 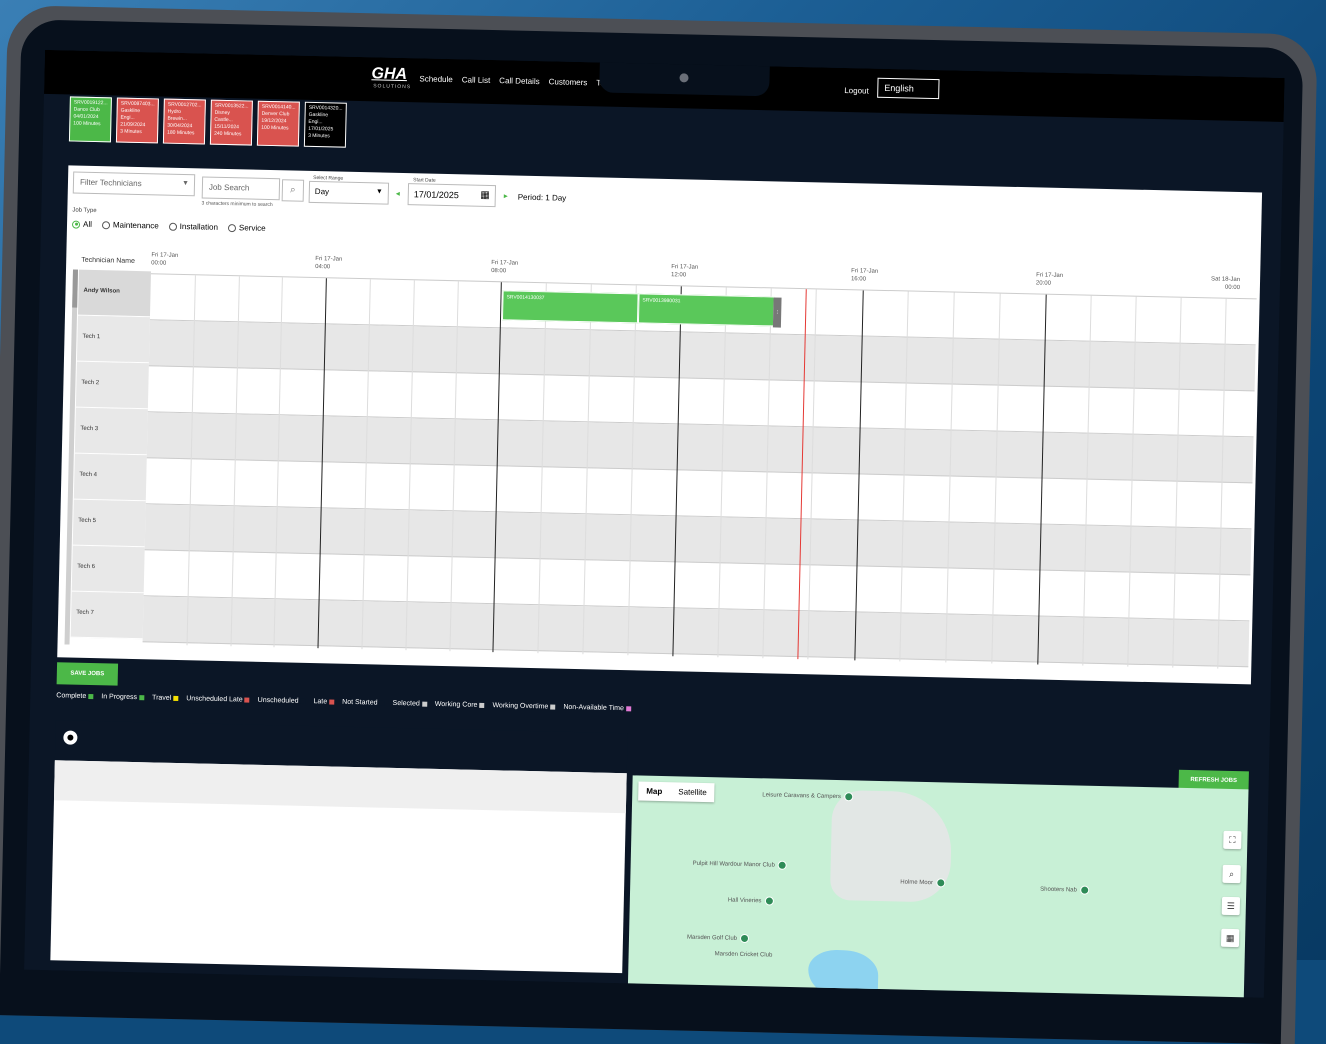 What do you see at coordinates (1231, 906) in the screenshot?
I see `layers-icon: ☰` at bounding box center [1231, 906].